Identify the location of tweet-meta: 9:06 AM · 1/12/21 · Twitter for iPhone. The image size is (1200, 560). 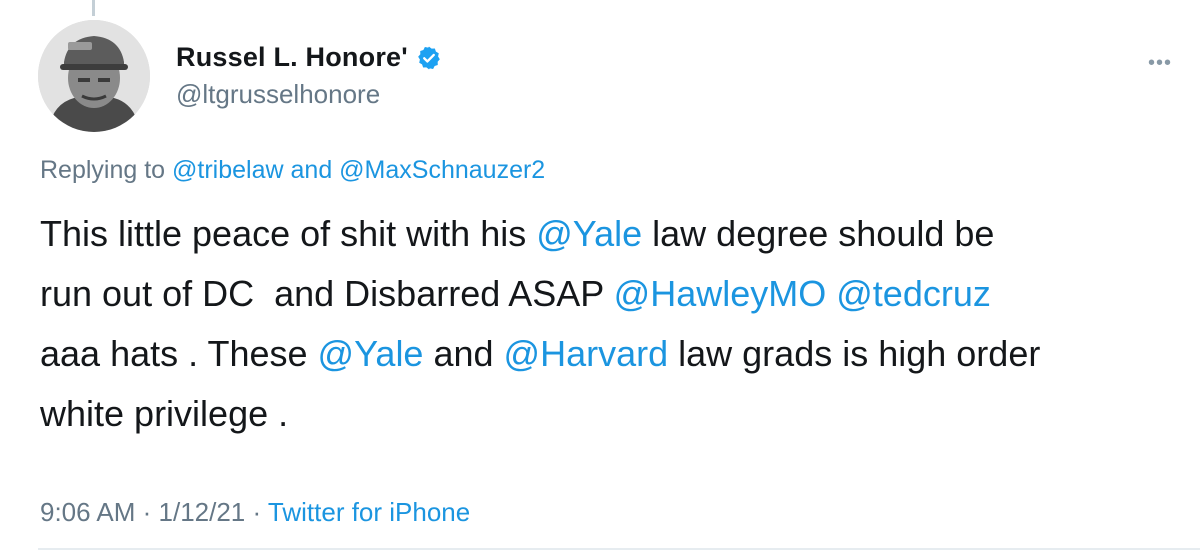
(255, 512).